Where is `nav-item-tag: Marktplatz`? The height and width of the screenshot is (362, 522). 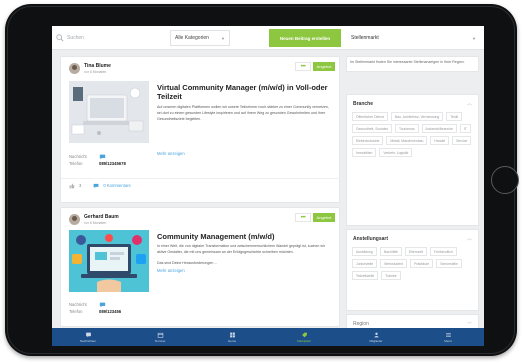
nav-item-tag: Marktplatz is located at coordinates (304, 337).